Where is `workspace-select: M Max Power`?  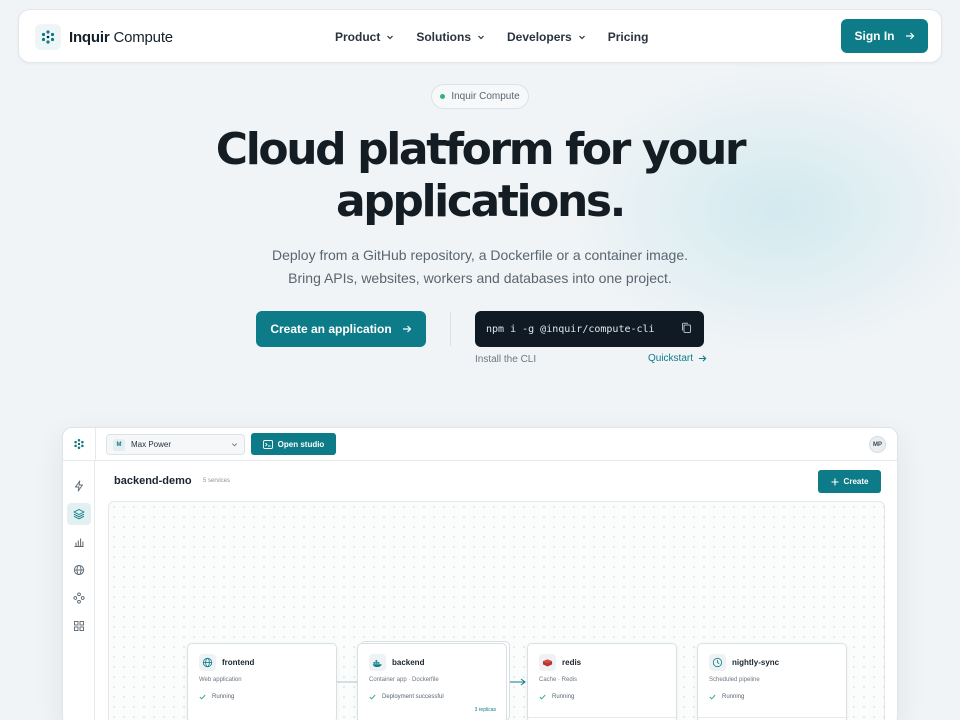 workspace-select: M Max Power is located at coordinates (175, 444).